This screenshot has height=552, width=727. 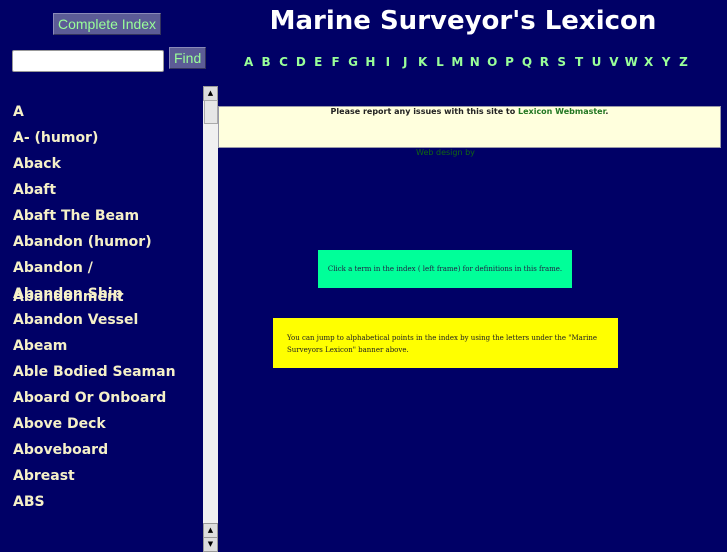 What do you see at coordinates (107, 24) in the screenshot?
I see `complete-index-button: Complete Index` at bounding box center [107, 24].